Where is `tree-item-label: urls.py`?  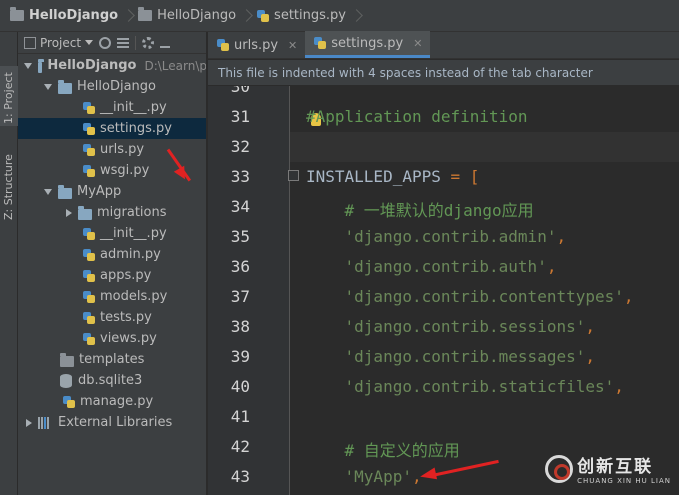
tree-item-label: urls.py is located at coordinates (122, 149).